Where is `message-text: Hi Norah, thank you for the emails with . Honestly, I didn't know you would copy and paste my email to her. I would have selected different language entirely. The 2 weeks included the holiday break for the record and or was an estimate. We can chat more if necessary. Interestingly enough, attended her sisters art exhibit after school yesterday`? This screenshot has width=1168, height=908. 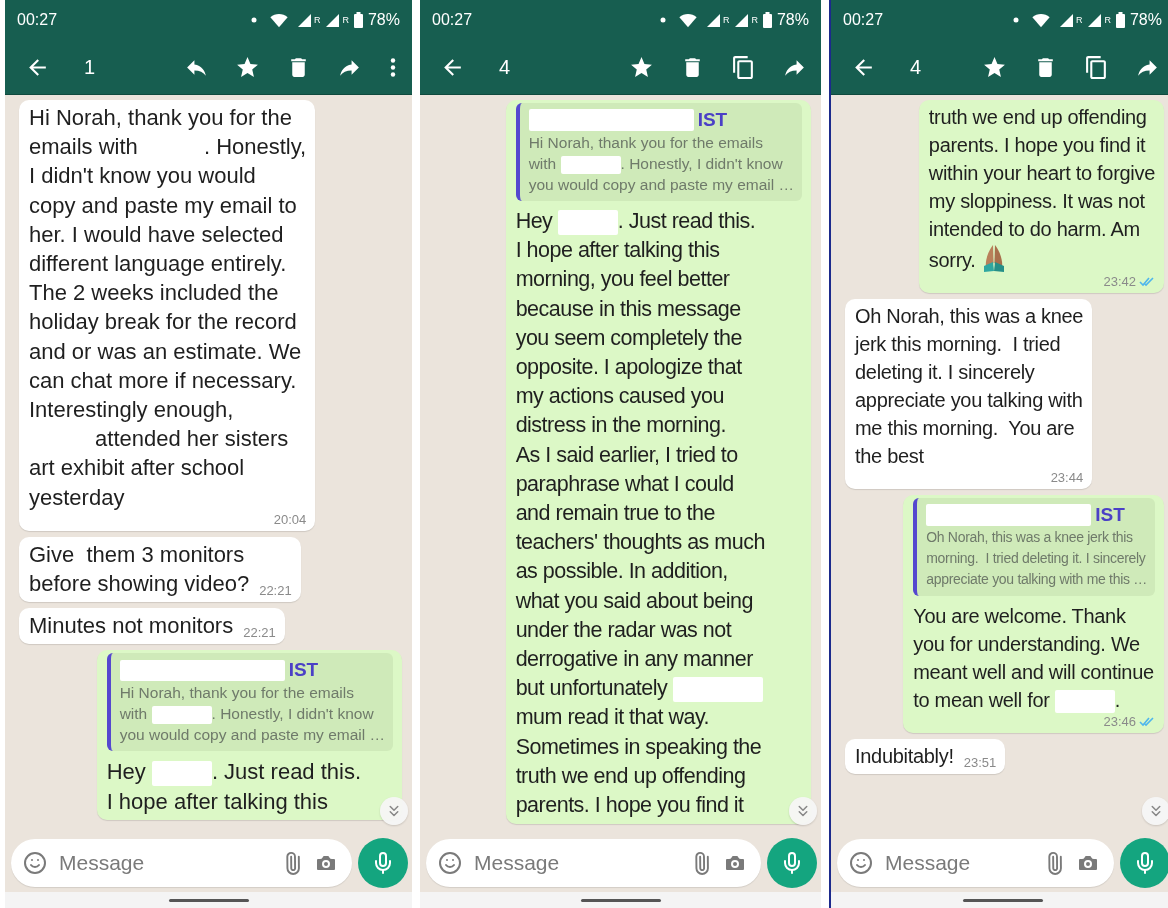 message-text: Hi Norah, thank you for the emails with . Honestly, I didn't know you would copy and paste my email to her. I would have selected different language entirely. The 2 weeks included the holiday break for the record and or was an estimate. We can chat more if necessary. Interestingly enough, attended her sisters art exhibit after school yesterday is located at coordinates (168, 308).